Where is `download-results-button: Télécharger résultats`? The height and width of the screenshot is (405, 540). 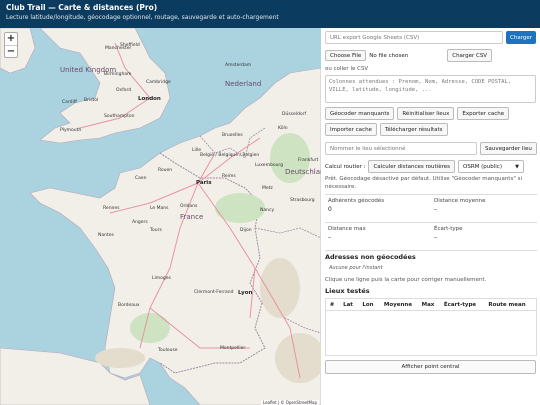 download-results-button: Télécharger résultats is located at coordinates (413, 129).